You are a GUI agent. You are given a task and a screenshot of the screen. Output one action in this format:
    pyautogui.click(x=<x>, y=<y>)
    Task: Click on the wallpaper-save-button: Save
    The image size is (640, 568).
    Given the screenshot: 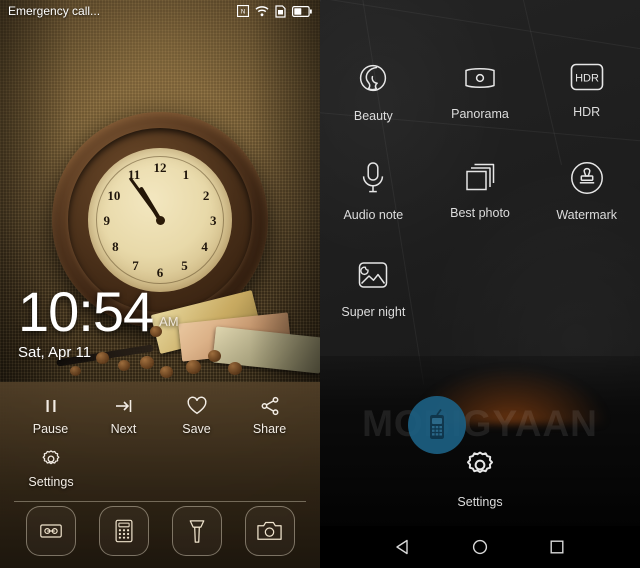 What is the action you would take?
    pyautogui.click(x=196, y=415)
    